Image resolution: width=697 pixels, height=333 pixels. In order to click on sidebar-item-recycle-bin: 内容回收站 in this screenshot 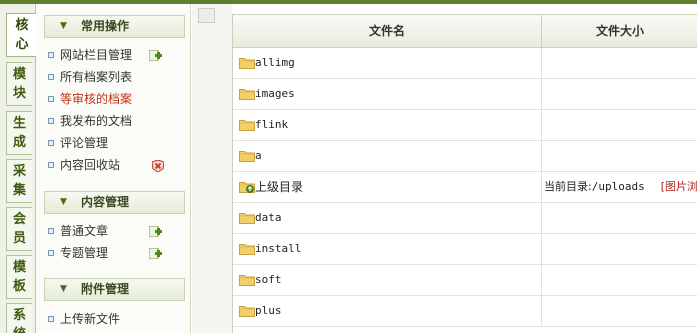, I will do `click(84, 165)`.